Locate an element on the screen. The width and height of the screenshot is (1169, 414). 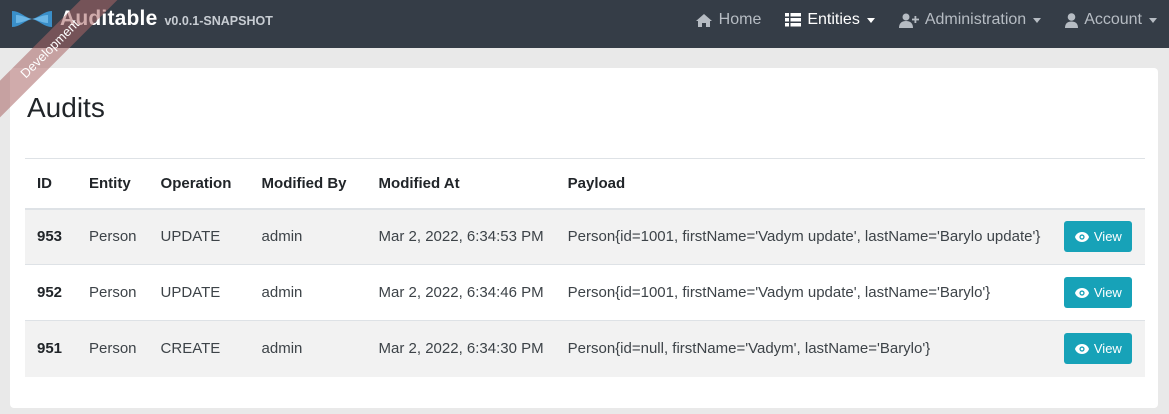
nav-entities: Entities is located at coordinates (829, 20).